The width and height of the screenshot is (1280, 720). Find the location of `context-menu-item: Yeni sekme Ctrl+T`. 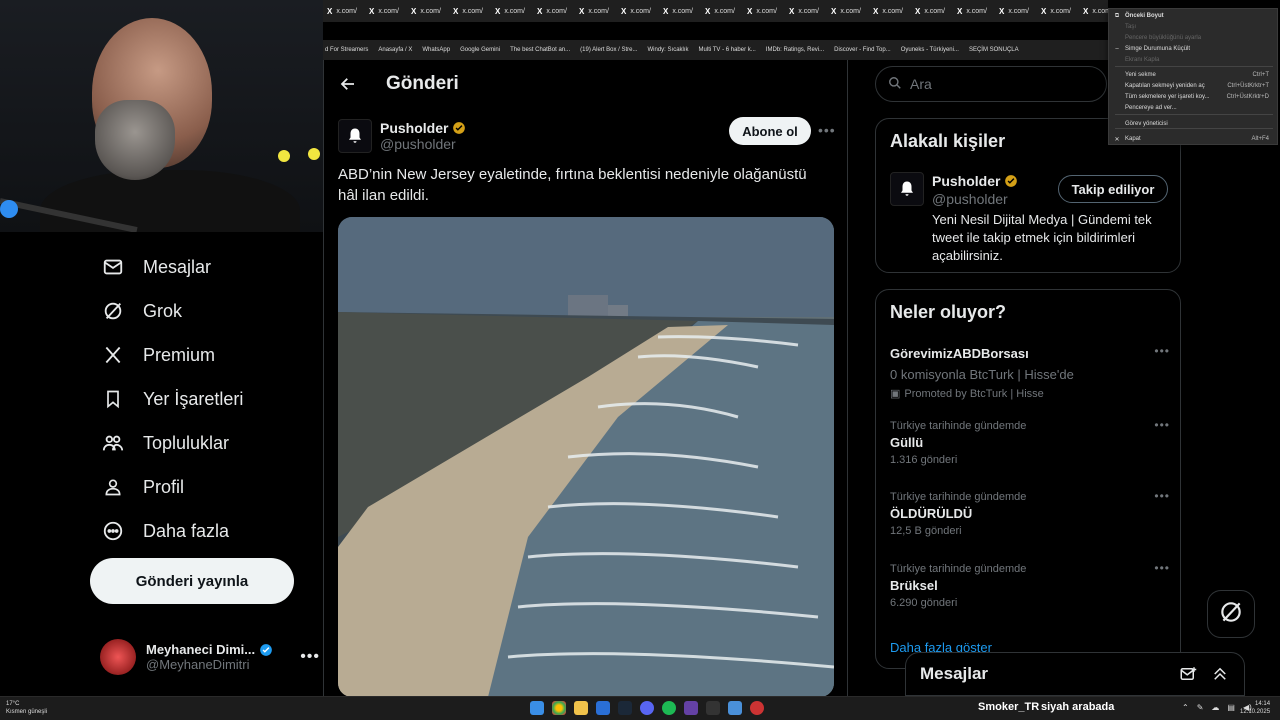

context-menu-item: Yeni sekme Ctrl+T is located at coordinates (1194, 75).